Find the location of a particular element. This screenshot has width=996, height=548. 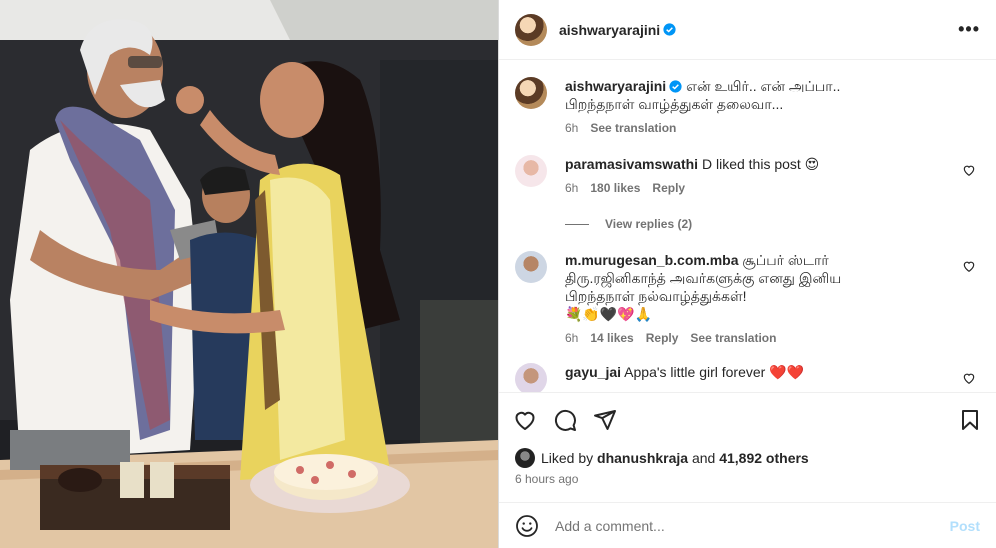

author-username: aishwaryarajini is located at coordinates (609, 30).